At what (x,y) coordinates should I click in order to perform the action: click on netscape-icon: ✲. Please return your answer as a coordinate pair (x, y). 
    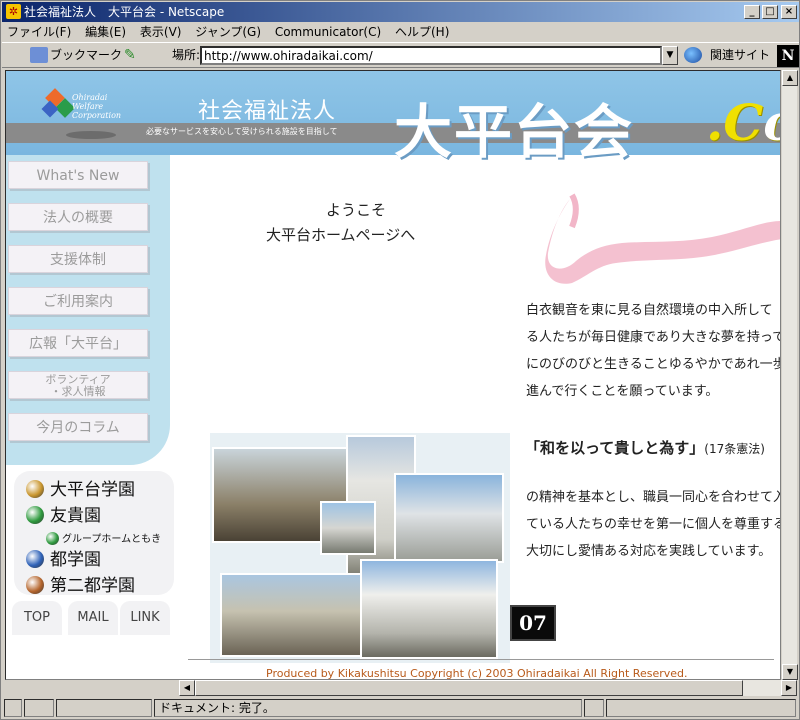
    Looking at the image, I should click on (13, 11).